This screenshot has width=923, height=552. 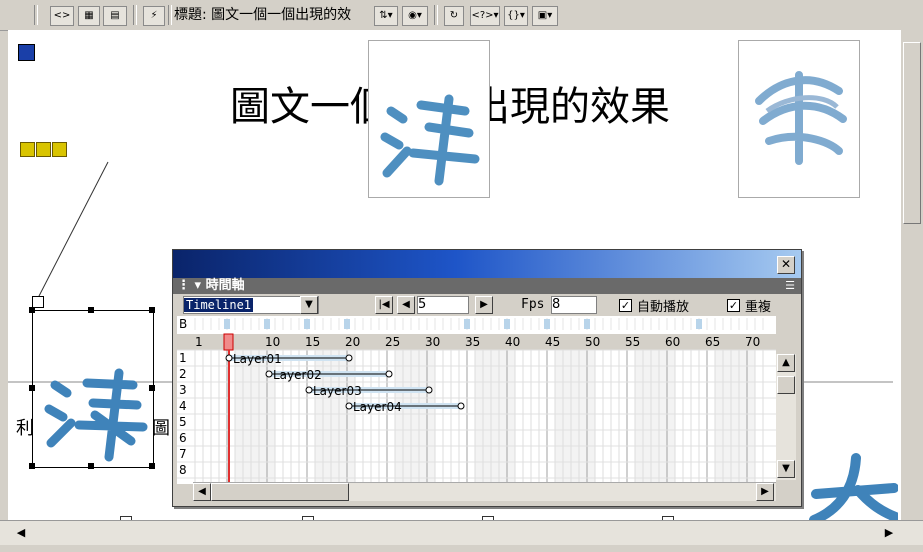 What do you see at coordinates (429, 119) in the screenshot?
I see `image-layer-hai-wave` at bounding box center [429, 119].